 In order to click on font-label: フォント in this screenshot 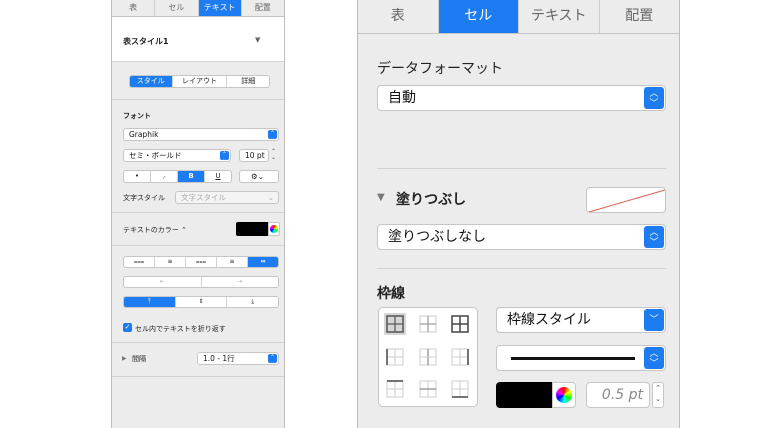, I will do `click(137, 116)`.